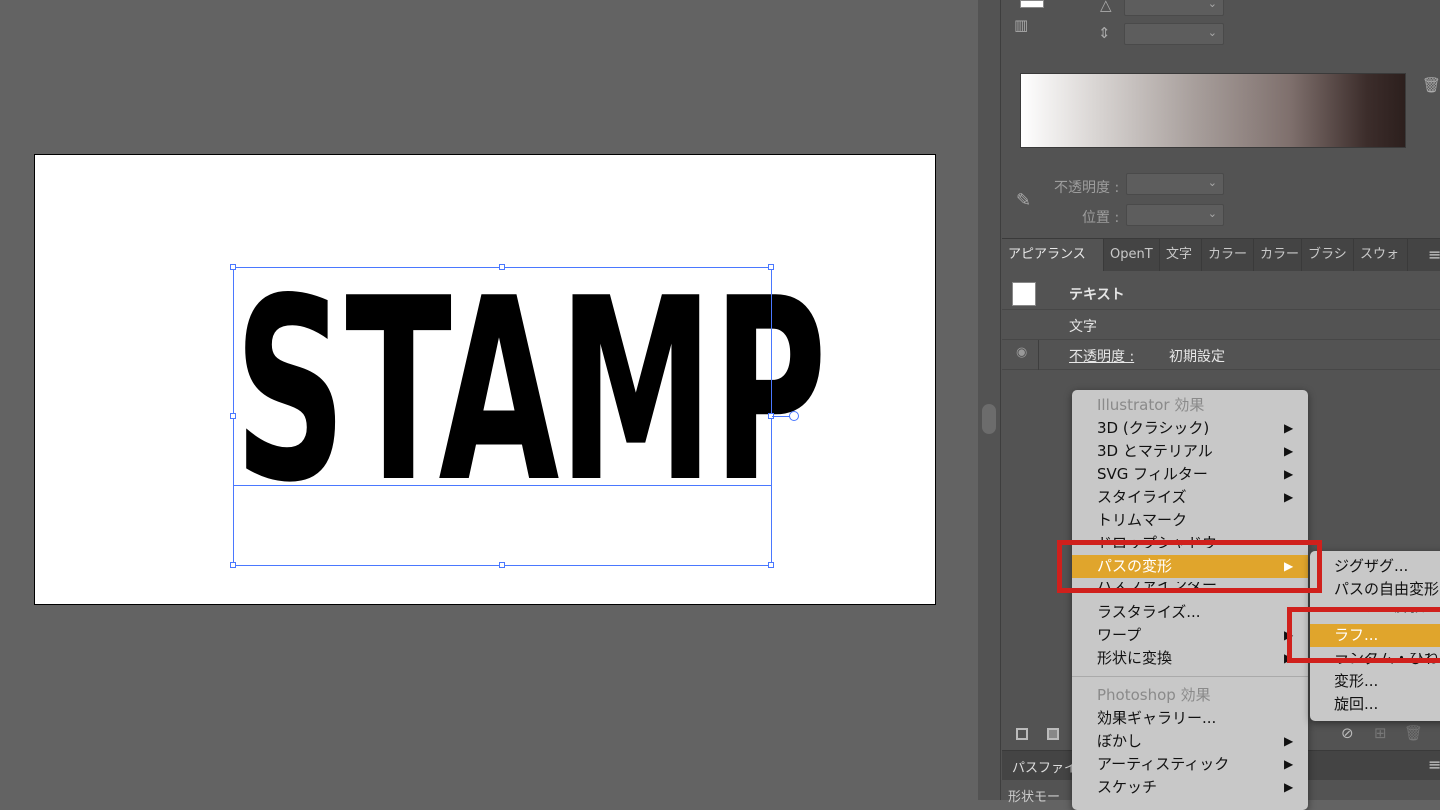  Describe the element at coordinates (1174, 8) in the screenshot. I see `angle-dropdown: ⌄` at that location.